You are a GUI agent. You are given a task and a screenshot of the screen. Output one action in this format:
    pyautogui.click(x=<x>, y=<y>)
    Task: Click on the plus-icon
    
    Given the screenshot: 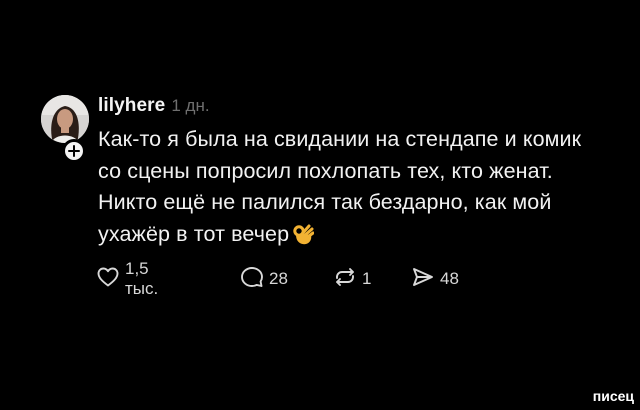 What is the action you would take?
    pyautogui.click(x=74, y=151)
    